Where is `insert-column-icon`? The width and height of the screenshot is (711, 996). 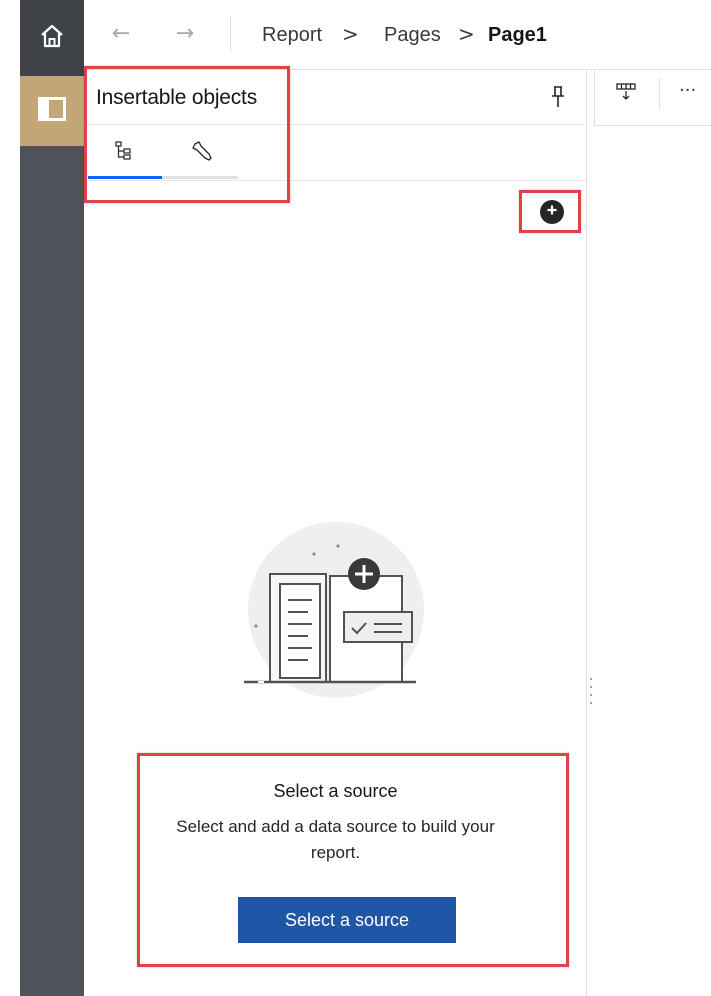
insert-column-icon is located at coordinates (626, 94).